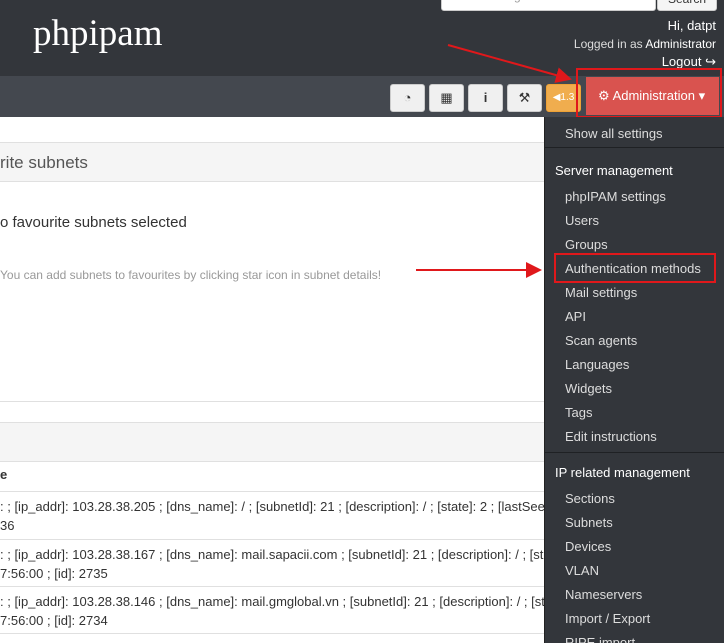 This screenshot has height=643, width=724. I want to click on menu-item-groups: Groups, so click(586, 244).